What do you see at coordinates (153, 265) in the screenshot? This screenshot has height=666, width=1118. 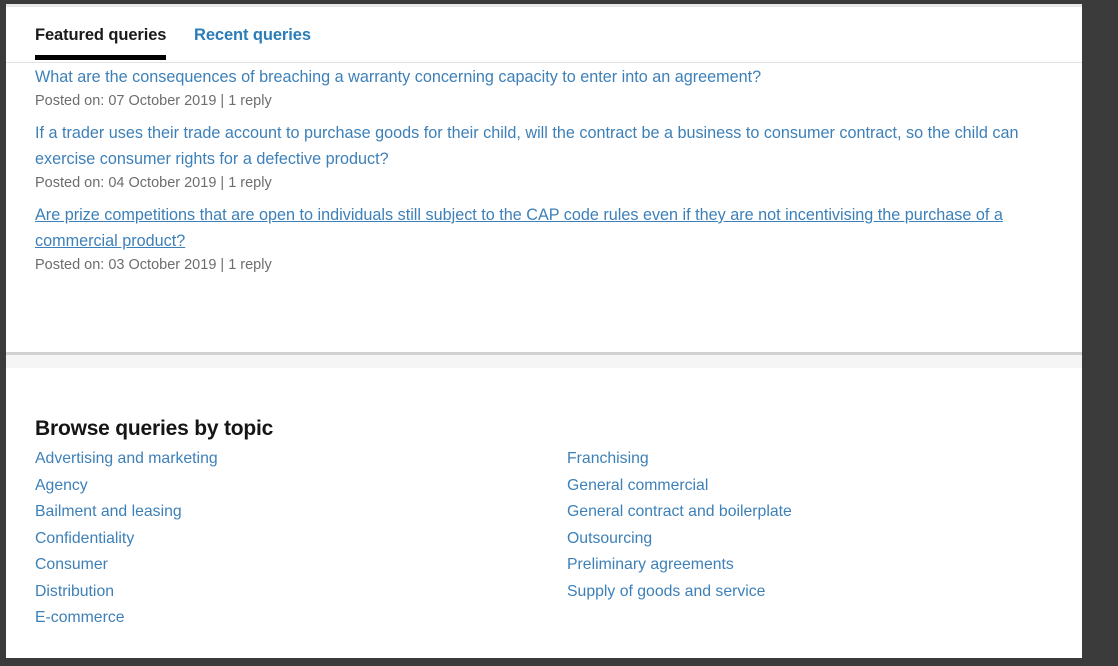 I see `query-meta: Posted on: 03 October 2019 | 1 reply` at bounding box center [153, 265].